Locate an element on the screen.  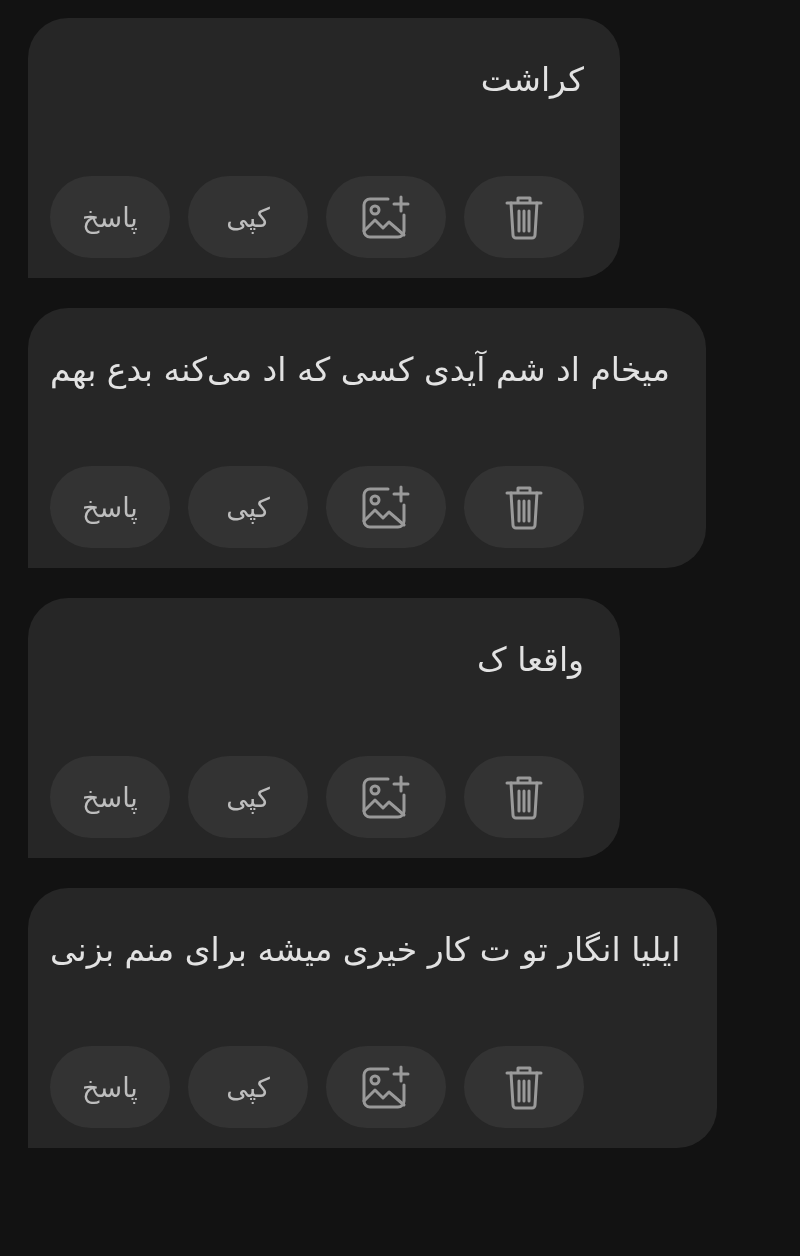
message-text: میخام اد شم آیدی کسی که اد می‌کنه بدع بهم is located at coordinates (360, 370).